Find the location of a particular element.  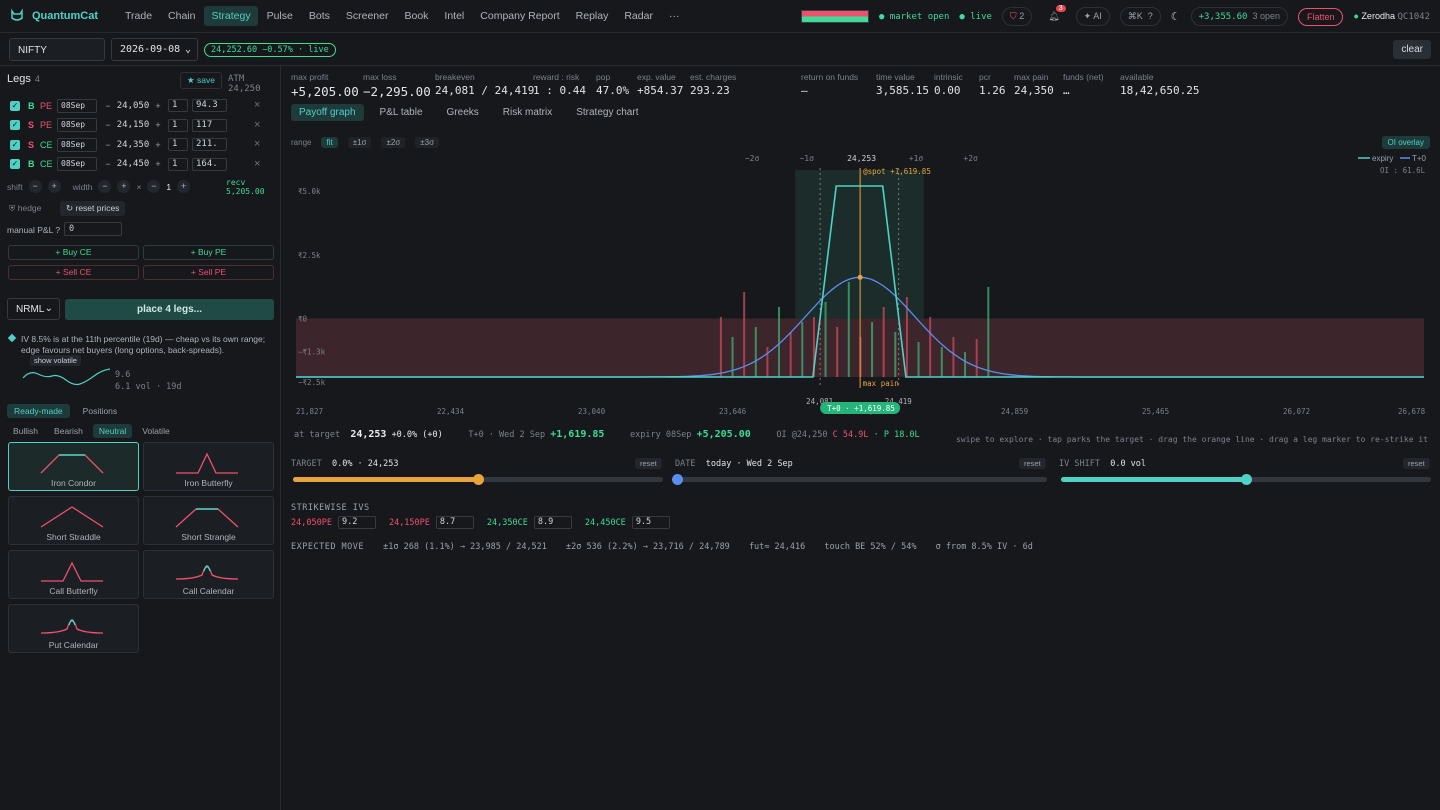

command-palette-button: ⌘K ? is located at coordinates (1140, 16).